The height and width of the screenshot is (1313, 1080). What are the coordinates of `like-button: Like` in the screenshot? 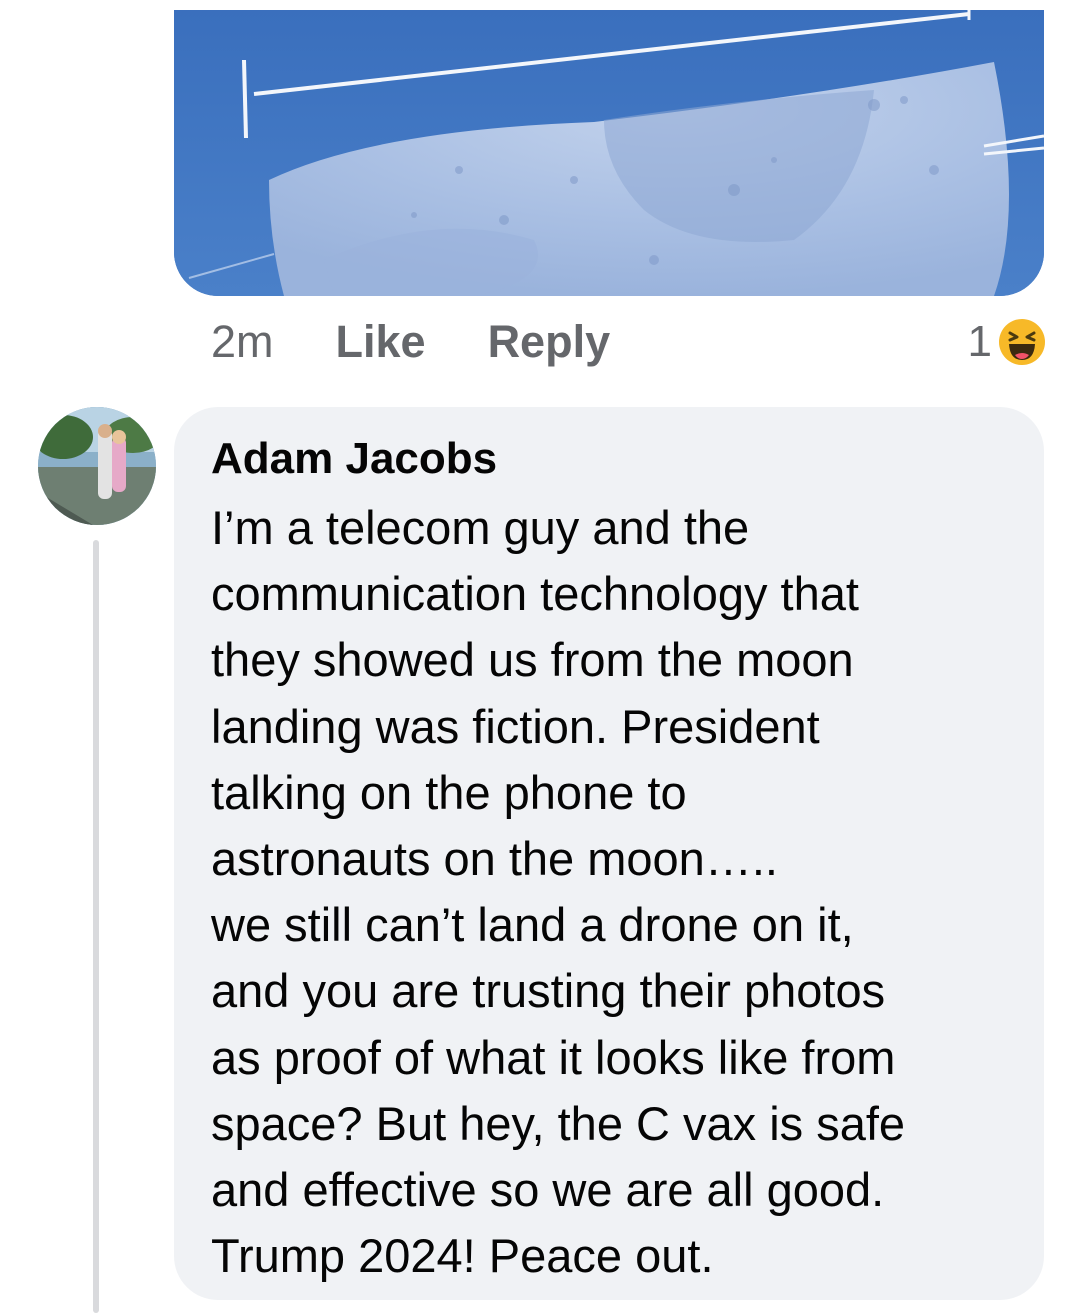 It's located at (381, 342).